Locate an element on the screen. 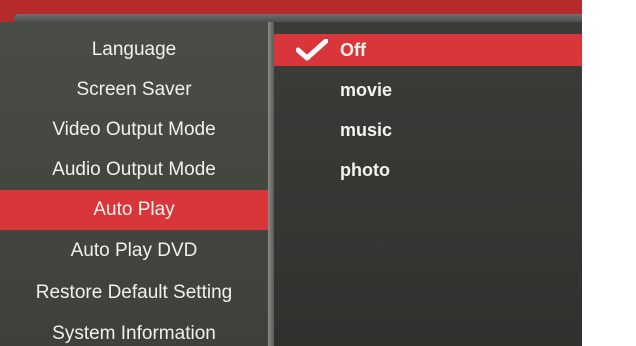 This screenshot has width=636, height=346. menu-item-video-output-mode: Video Output Mode is located at coordinates (134, 130).